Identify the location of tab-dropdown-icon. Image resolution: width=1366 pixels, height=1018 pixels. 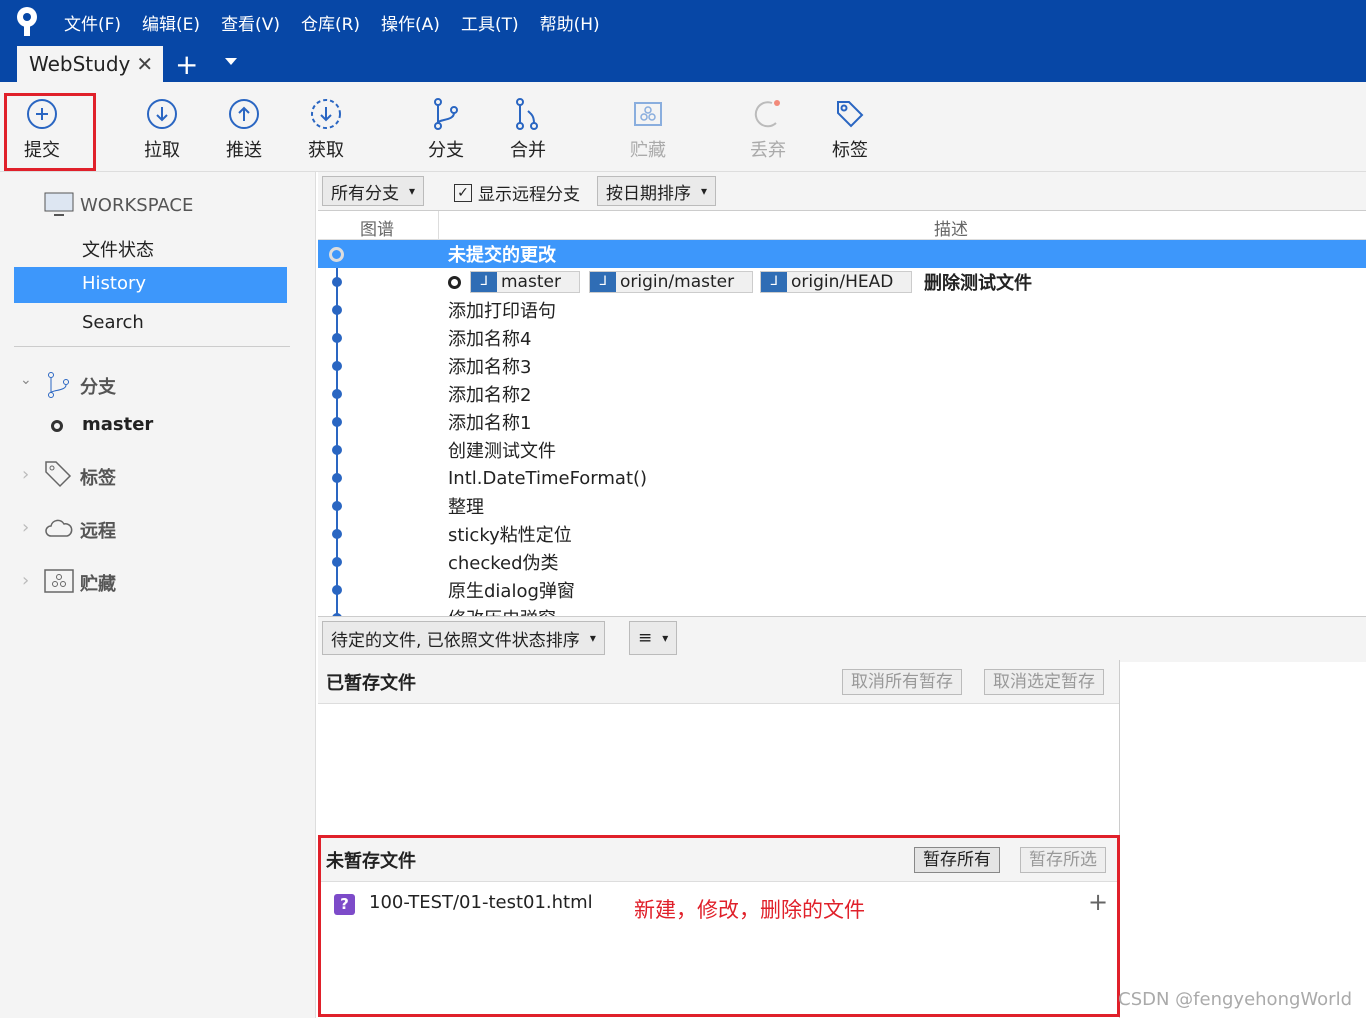
(231, 61).